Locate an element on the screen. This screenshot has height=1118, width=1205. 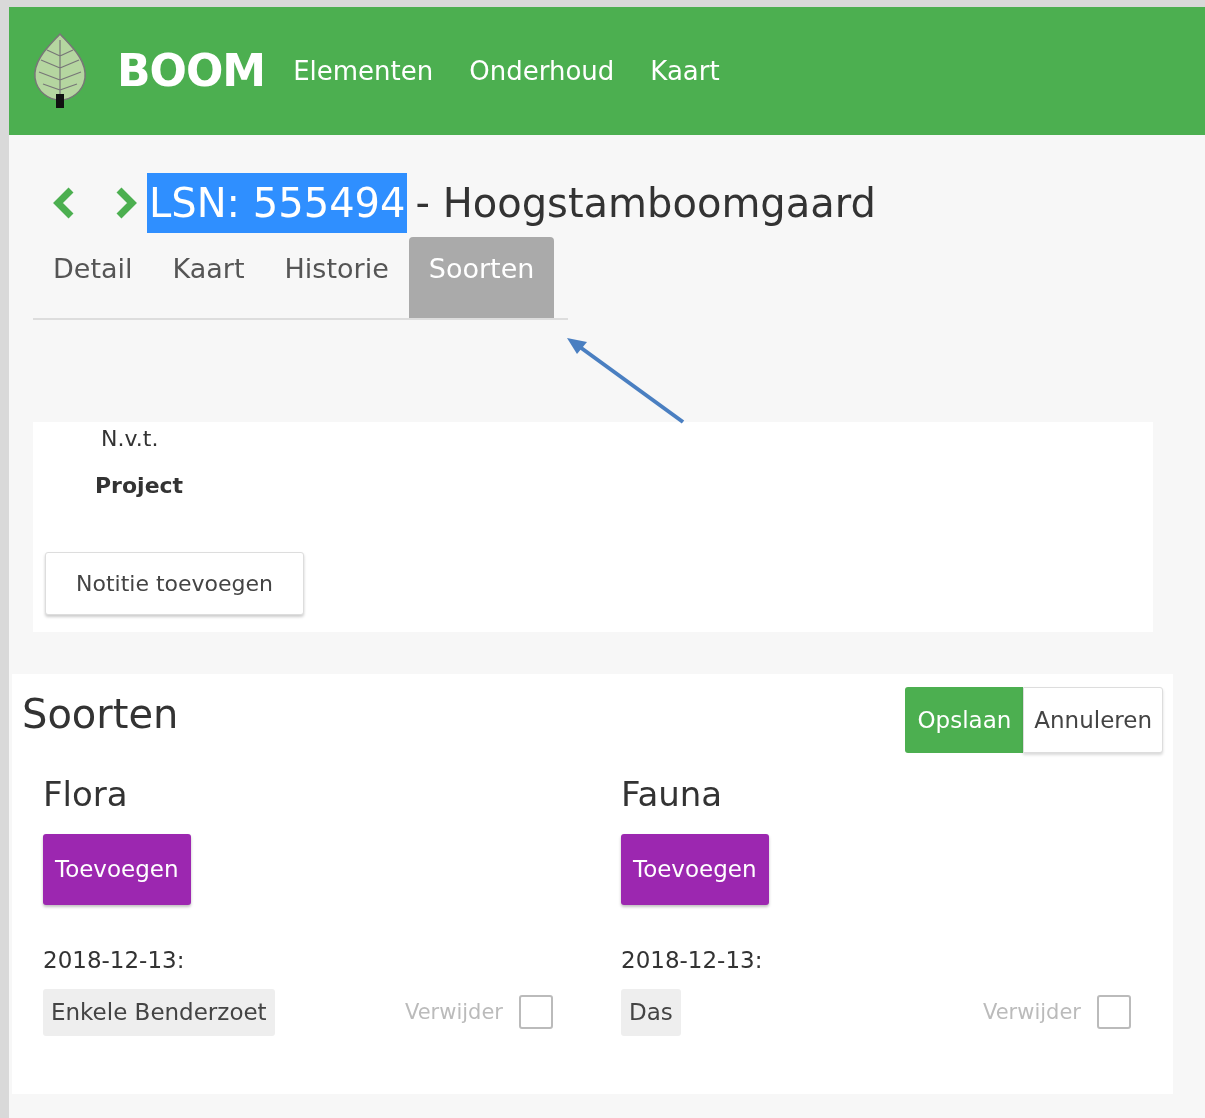
cancel-button: Annuleren is located at coordinates (1093, 719).